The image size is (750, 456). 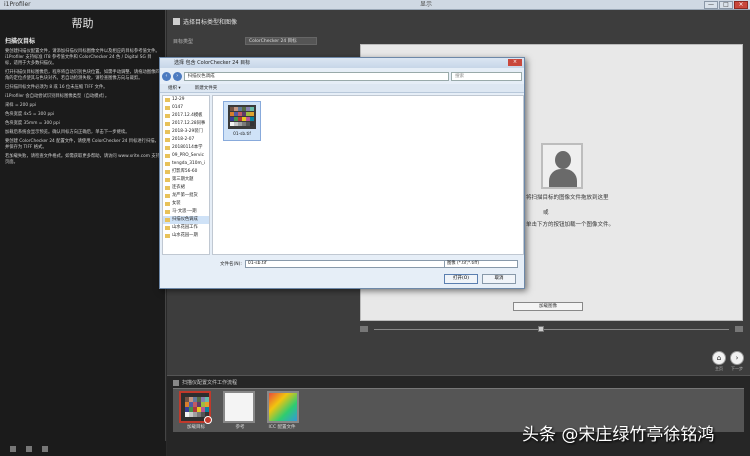 What do you see at coordinates (183, 42) in the screenshot?
I see `target-type-label: 目标类型` at bounding box center [183, 42].